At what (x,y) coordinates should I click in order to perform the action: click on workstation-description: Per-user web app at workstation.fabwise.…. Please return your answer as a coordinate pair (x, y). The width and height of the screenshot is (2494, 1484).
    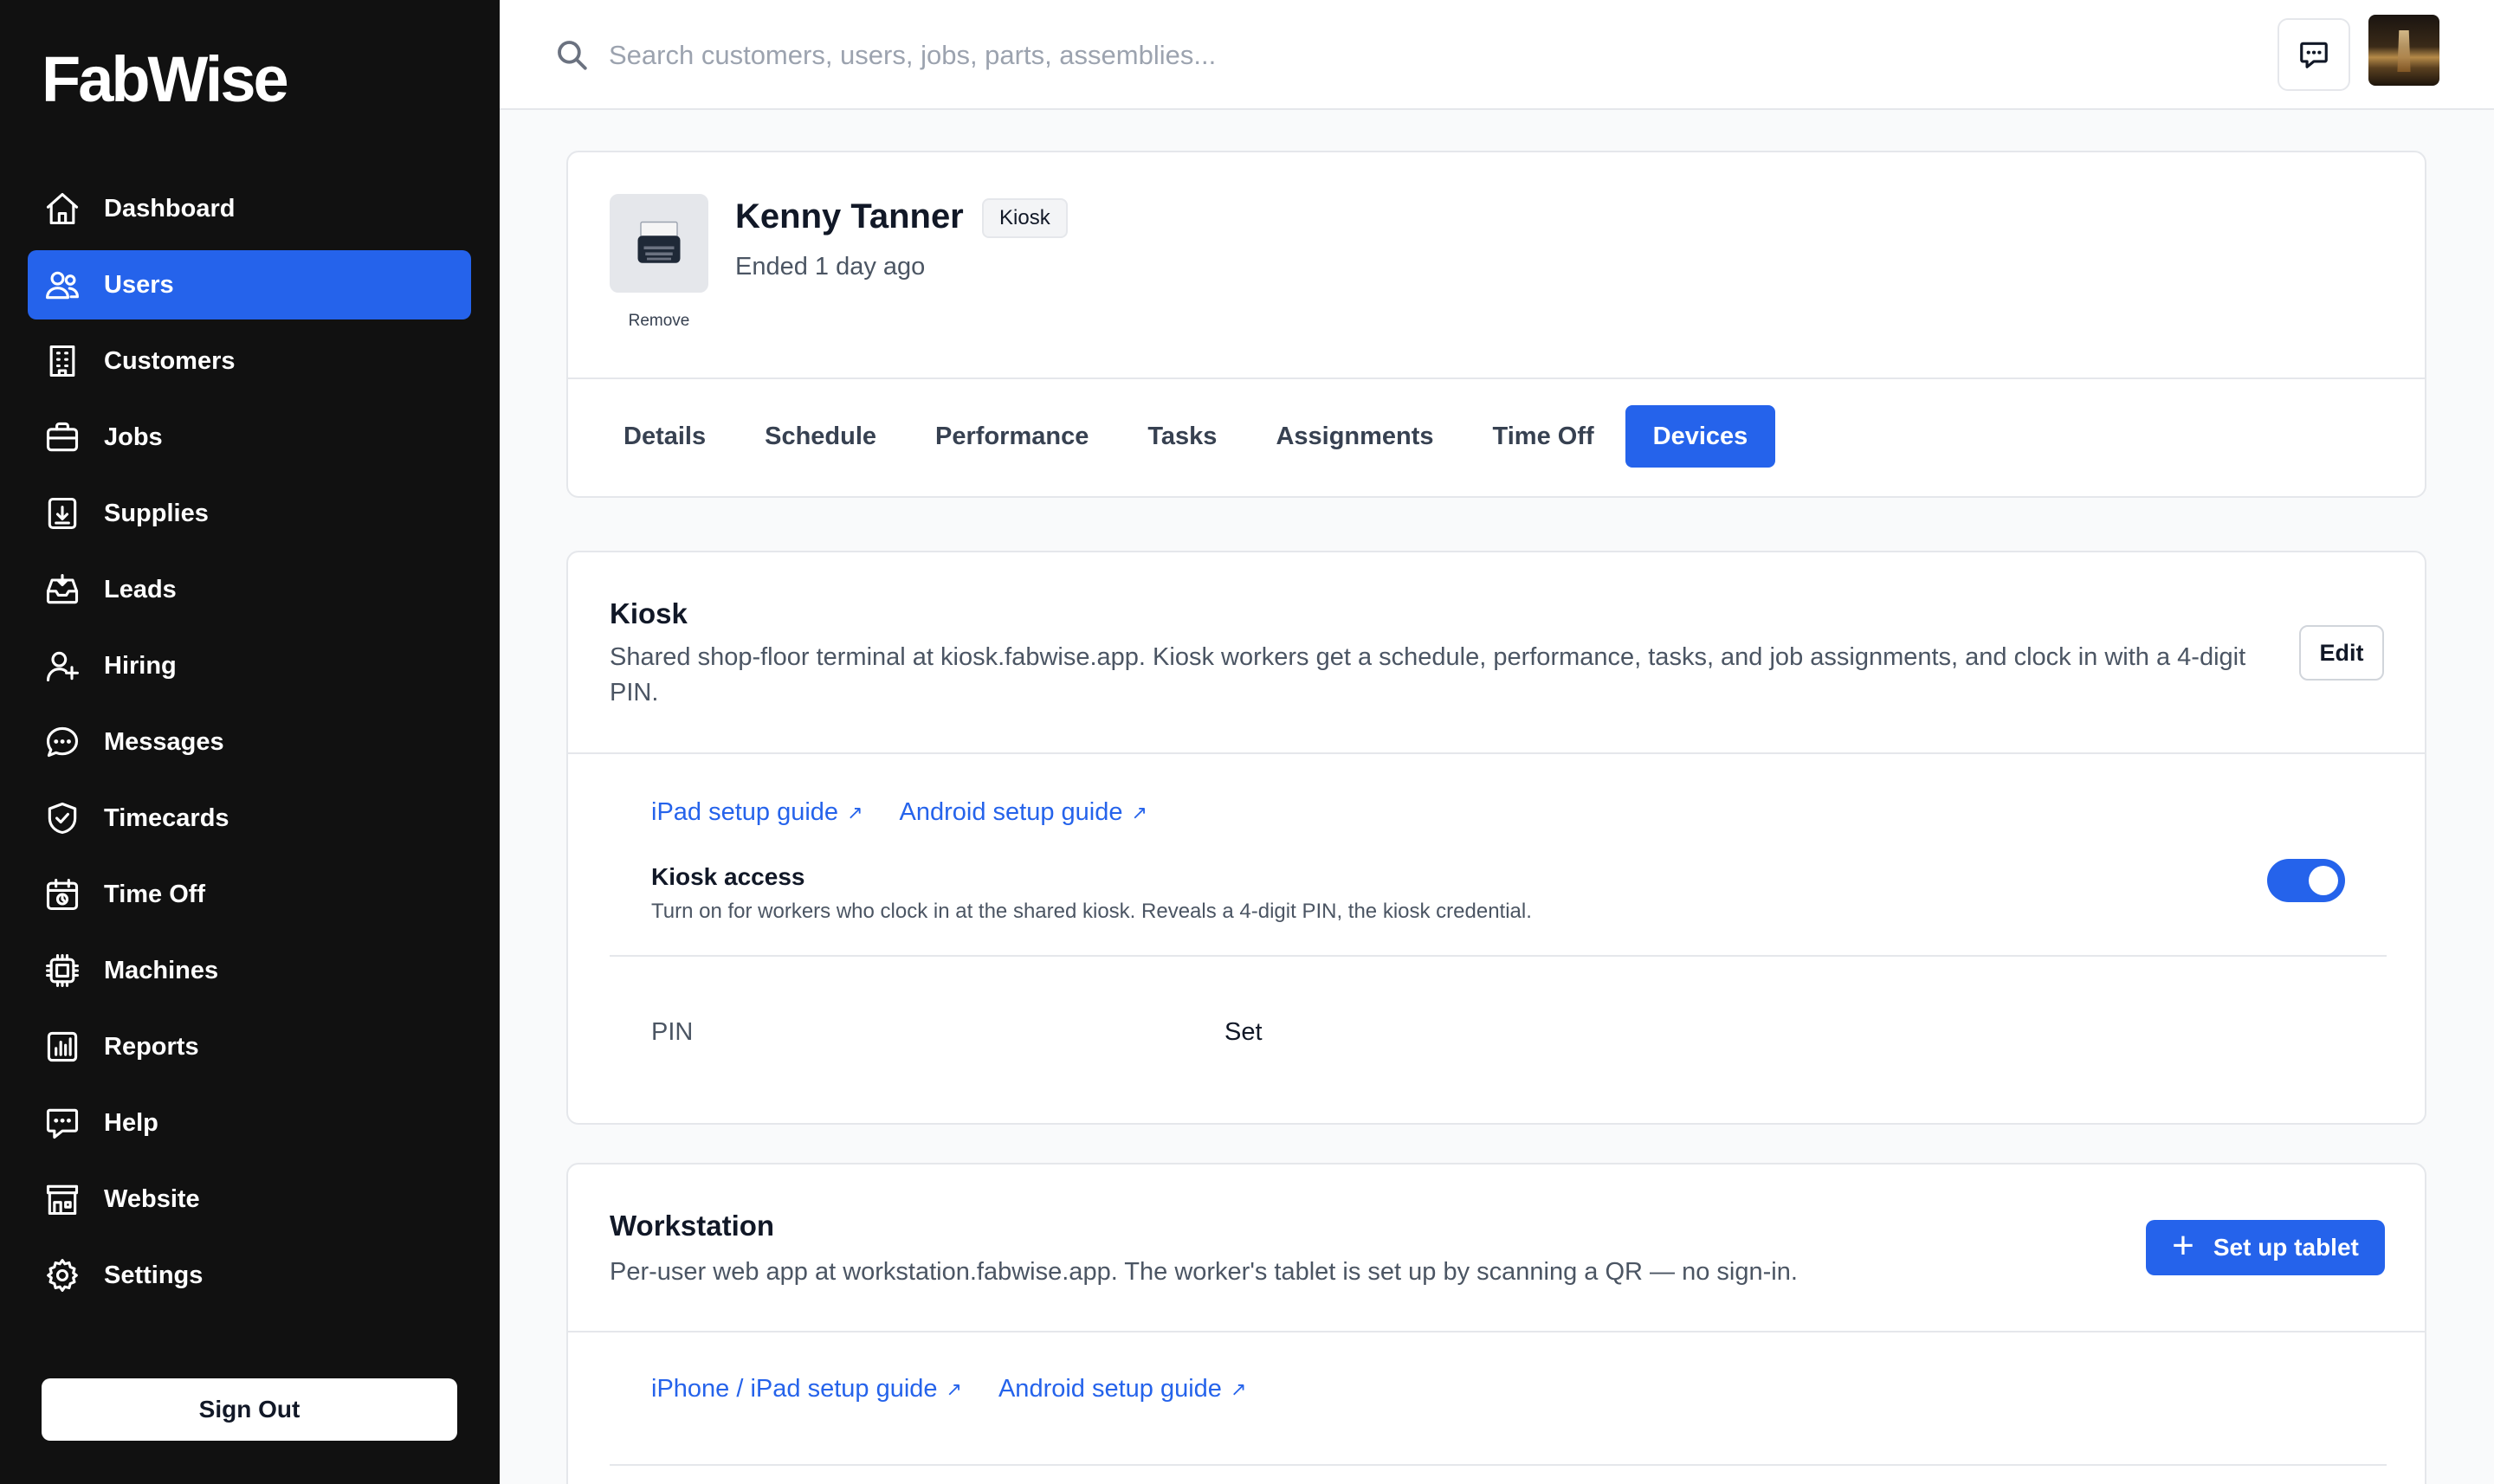
    Looking at the image, I should click on (1204, 1272).